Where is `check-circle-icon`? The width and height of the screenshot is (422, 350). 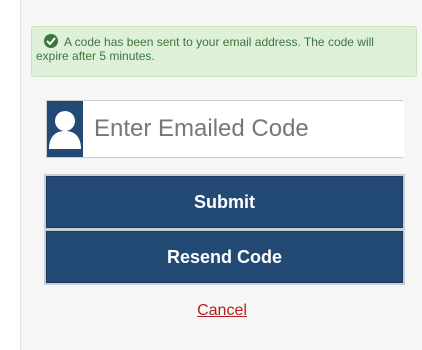 check-circle-icon is located at coordinates (51, 41).